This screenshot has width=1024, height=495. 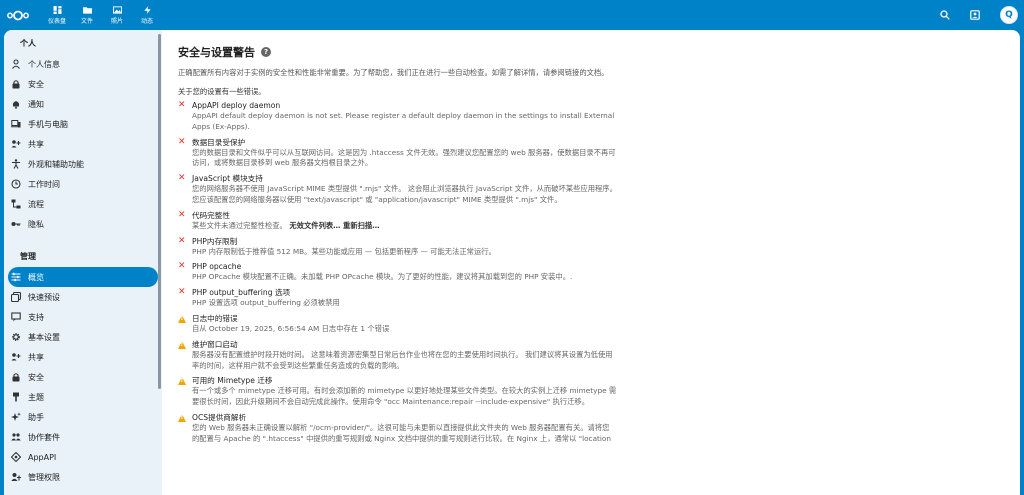 What do you see at coordinates (36, 357) in the screenshot?
I see `sidebar-item-label: 共享` at bounding box center [36, 357].